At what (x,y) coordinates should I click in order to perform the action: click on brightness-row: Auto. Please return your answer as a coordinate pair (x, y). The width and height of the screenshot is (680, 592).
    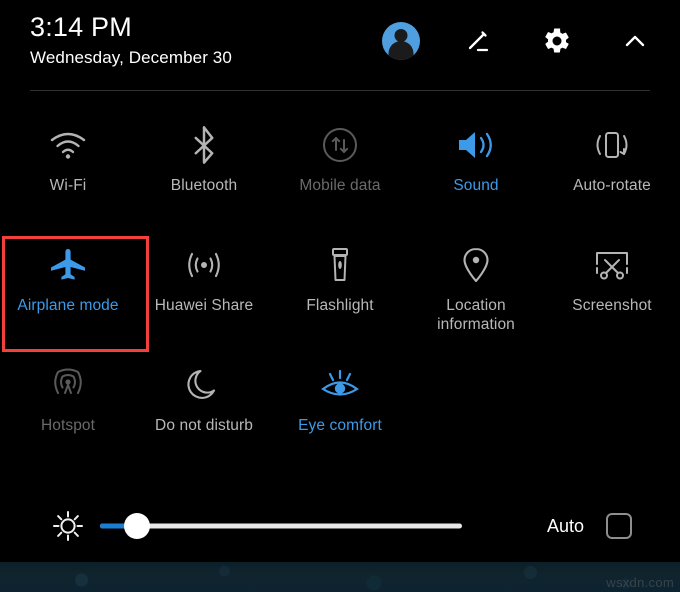
    Looking at the image, I should click on (340, 526).